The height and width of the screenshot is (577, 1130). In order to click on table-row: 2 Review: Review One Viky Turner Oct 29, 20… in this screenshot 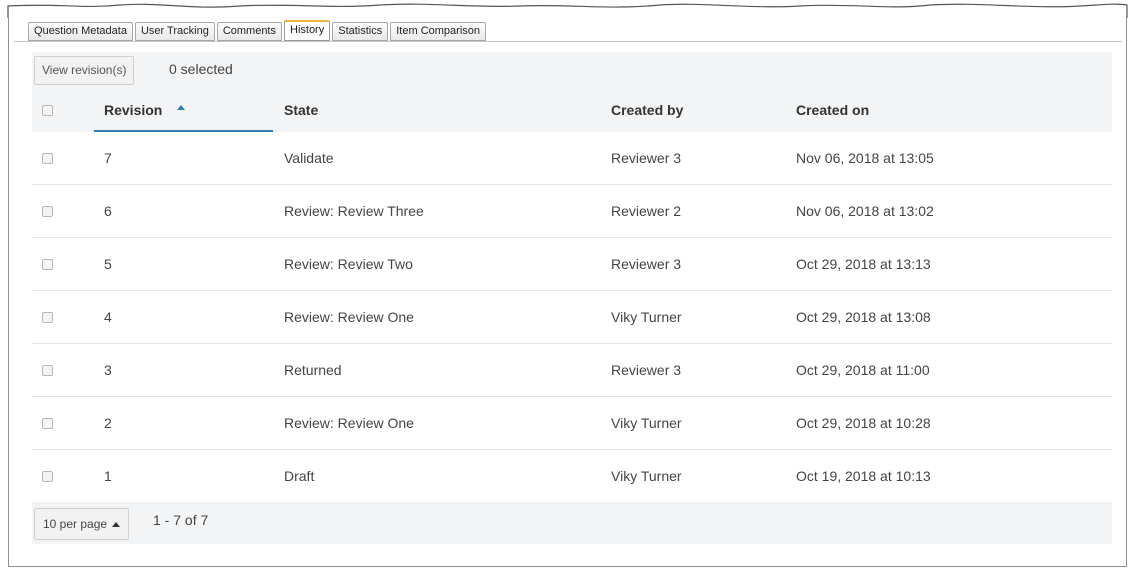, I will do `click(572, 423)`.